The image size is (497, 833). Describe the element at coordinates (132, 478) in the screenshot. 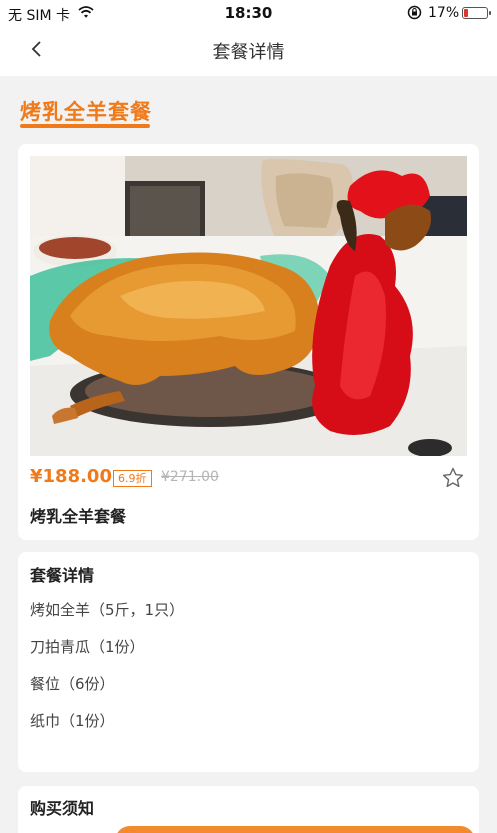

I see `discount-badge: 6.9折` at that location.